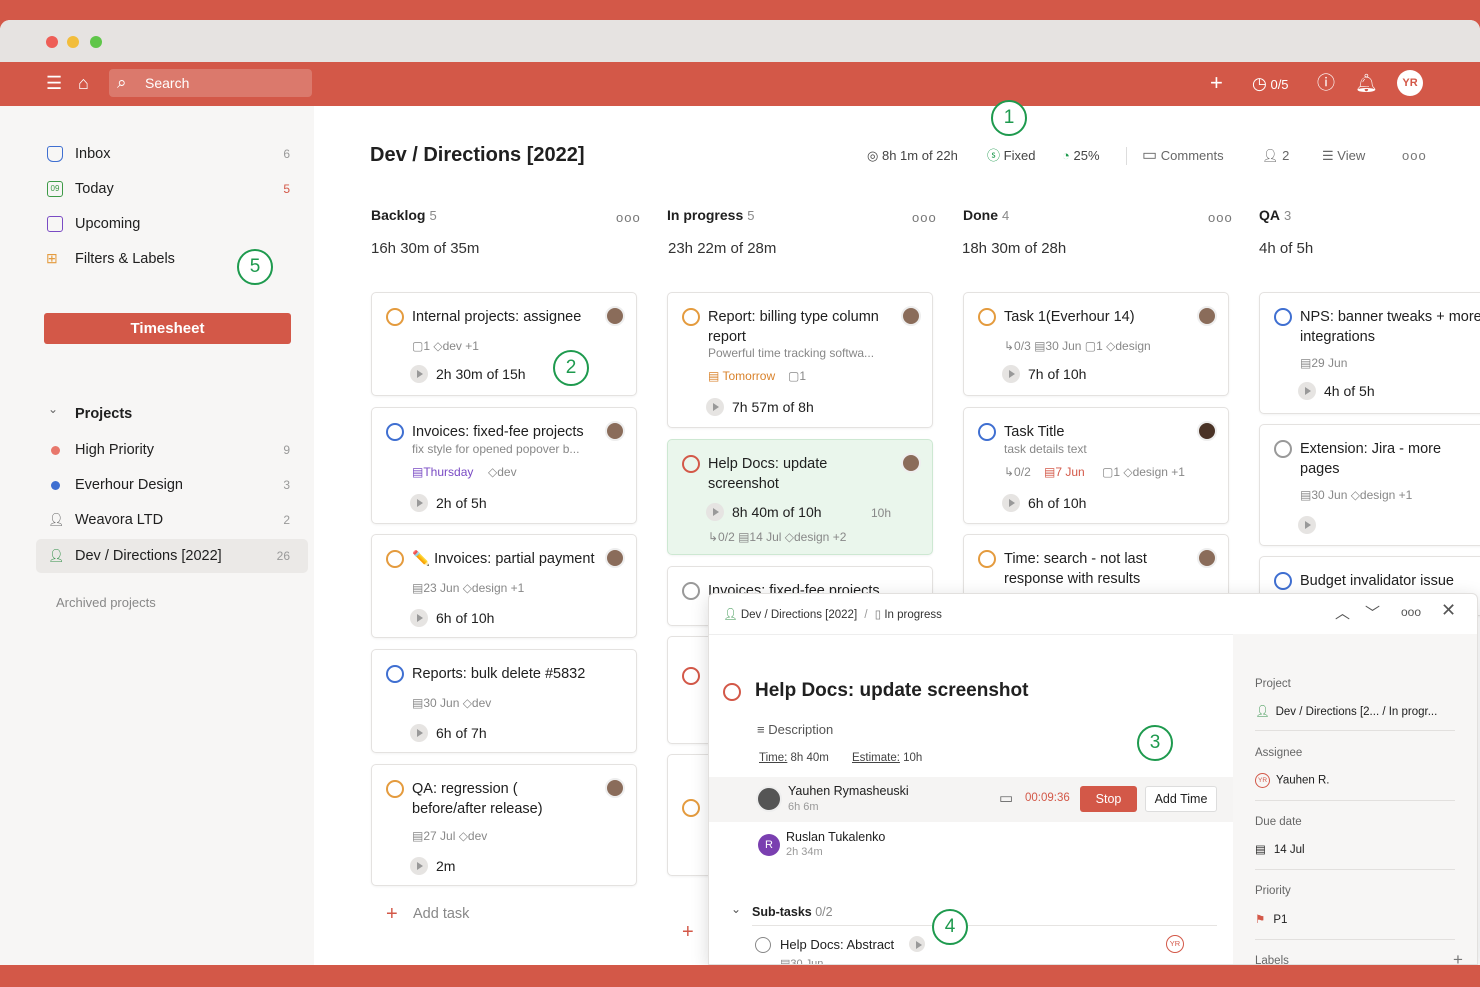 This screenshot has width=1480, height=987. Describe the element at coordinates (167, 328) in the screenshot. I see `timesheet-button: Timesheet` at that location.